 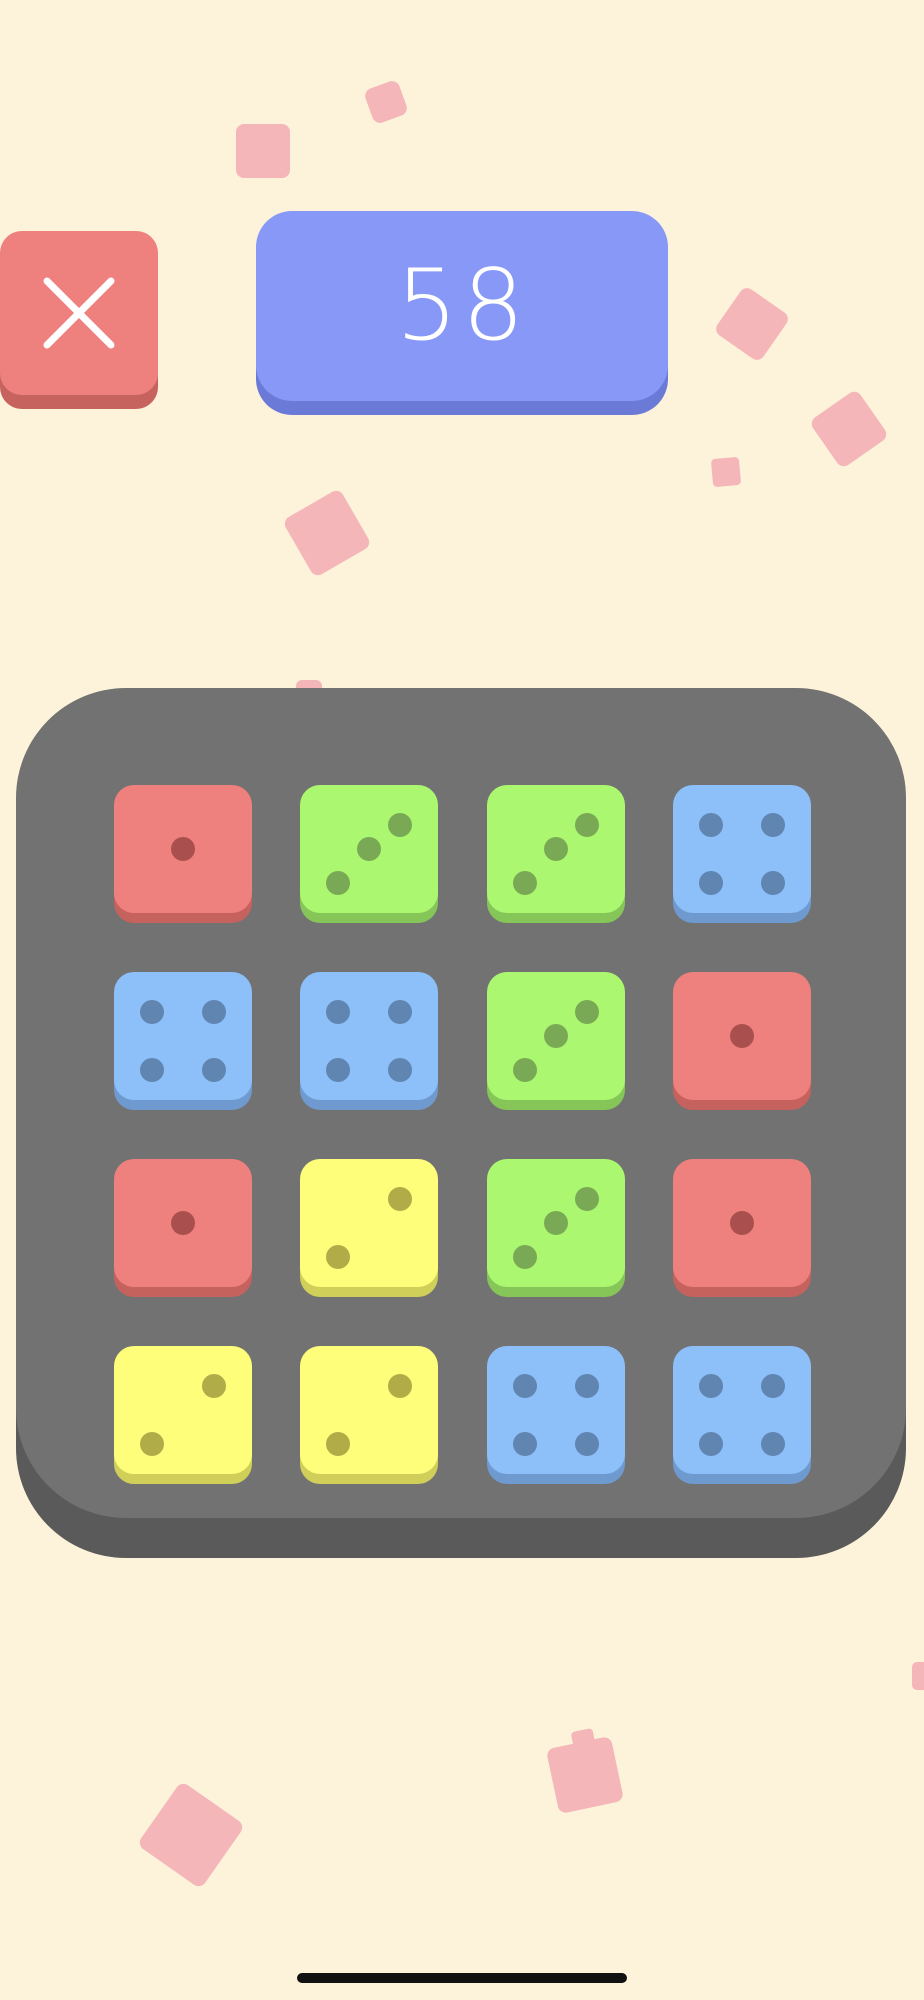 I want to click on close-icon, so click(x=79, y=313).